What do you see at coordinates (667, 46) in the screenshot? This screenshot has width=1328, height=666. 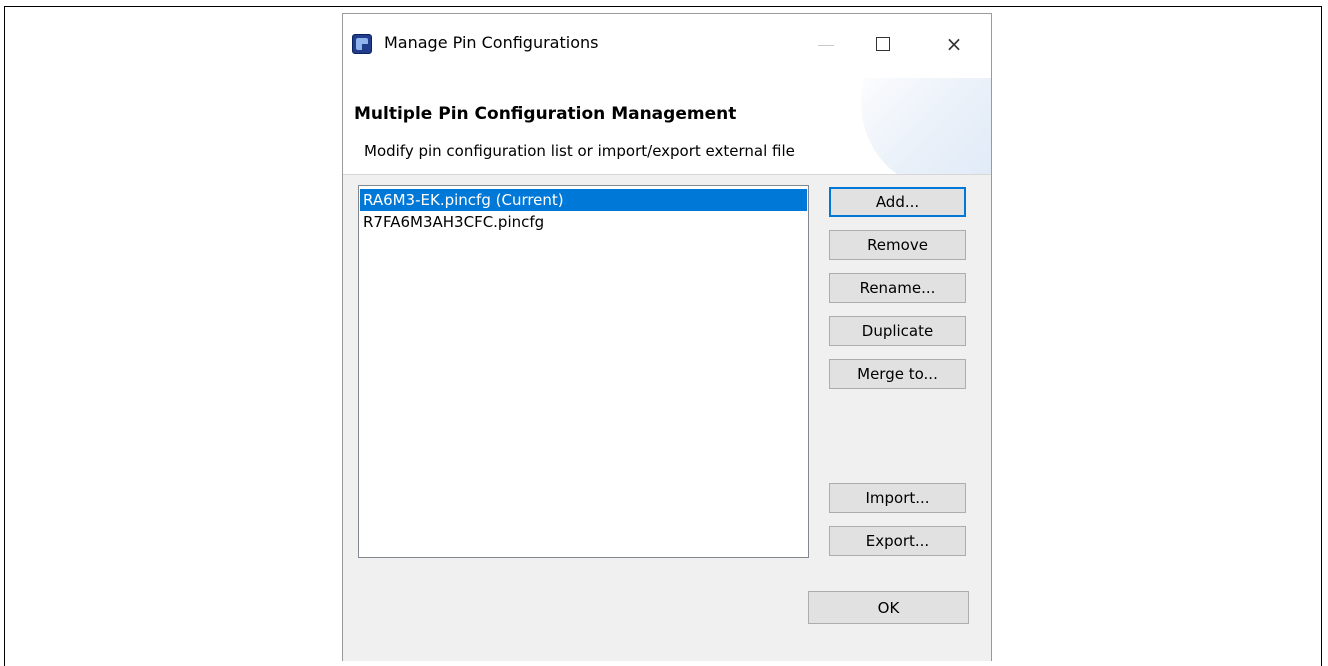 I see `title-bar: Manage Pin Configurations ×` at bounding box center [667, 46].